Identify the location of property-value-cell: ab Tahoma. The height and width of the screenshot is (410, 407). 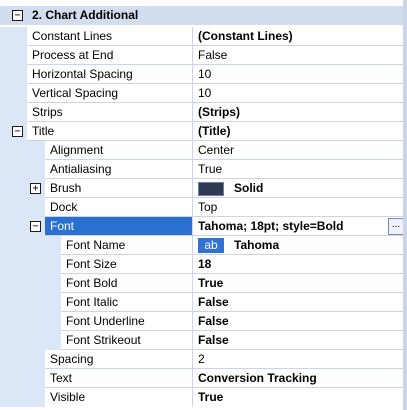
(300, 245).